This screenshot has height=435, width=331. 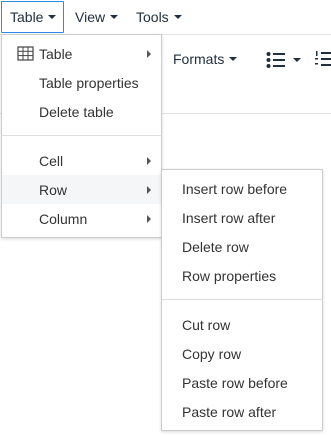 I want to click on menubar-tools: Tools, so click(x=158, y=17).